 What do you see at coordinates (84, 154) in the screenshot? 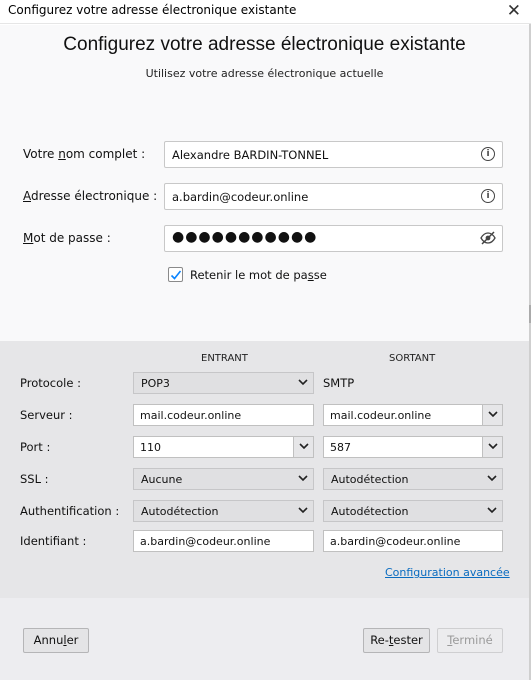
I see `full-name-label: Votre nom complet :` at bounding box center [84, 154].